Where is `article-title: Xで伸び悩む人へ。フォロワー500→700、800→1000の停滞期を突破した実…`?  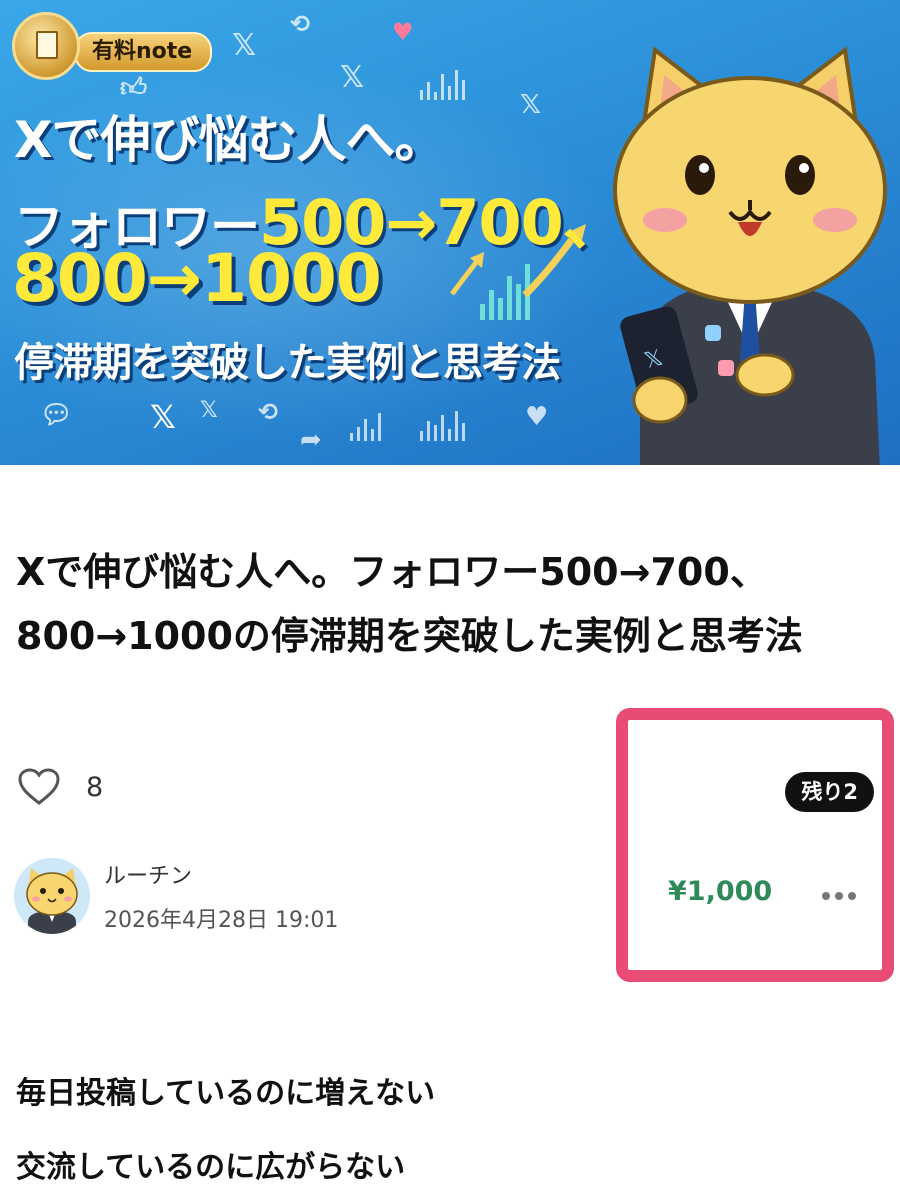 article-title: Xで伸び悩む人へ。フォロワー500→700、800→1000の停滞期を突破した実… is located at coordinates (409, 604).